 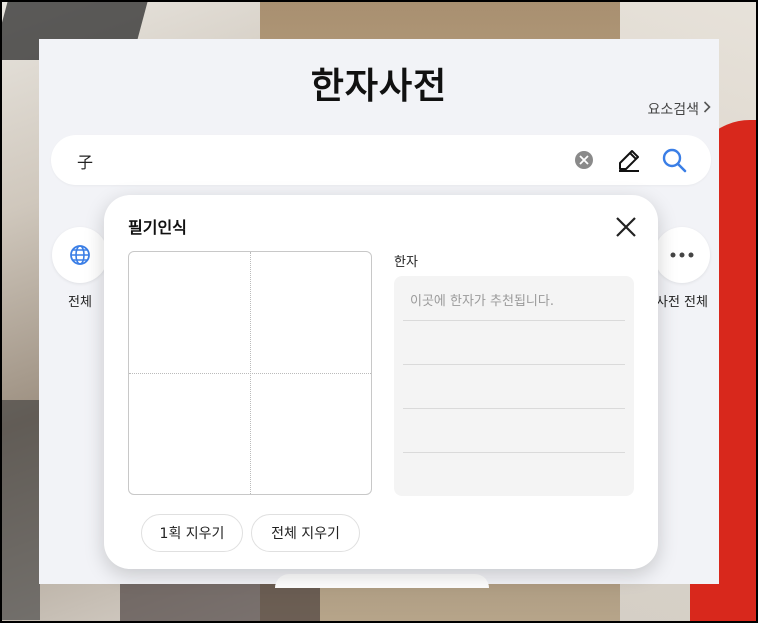 I want to click on chevron-right-icon, so click(x=707, y=109).